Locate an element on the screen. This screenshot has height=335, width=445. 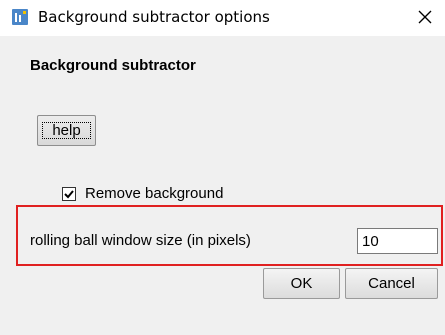
help-button: help is located at coordinates (66, 130).